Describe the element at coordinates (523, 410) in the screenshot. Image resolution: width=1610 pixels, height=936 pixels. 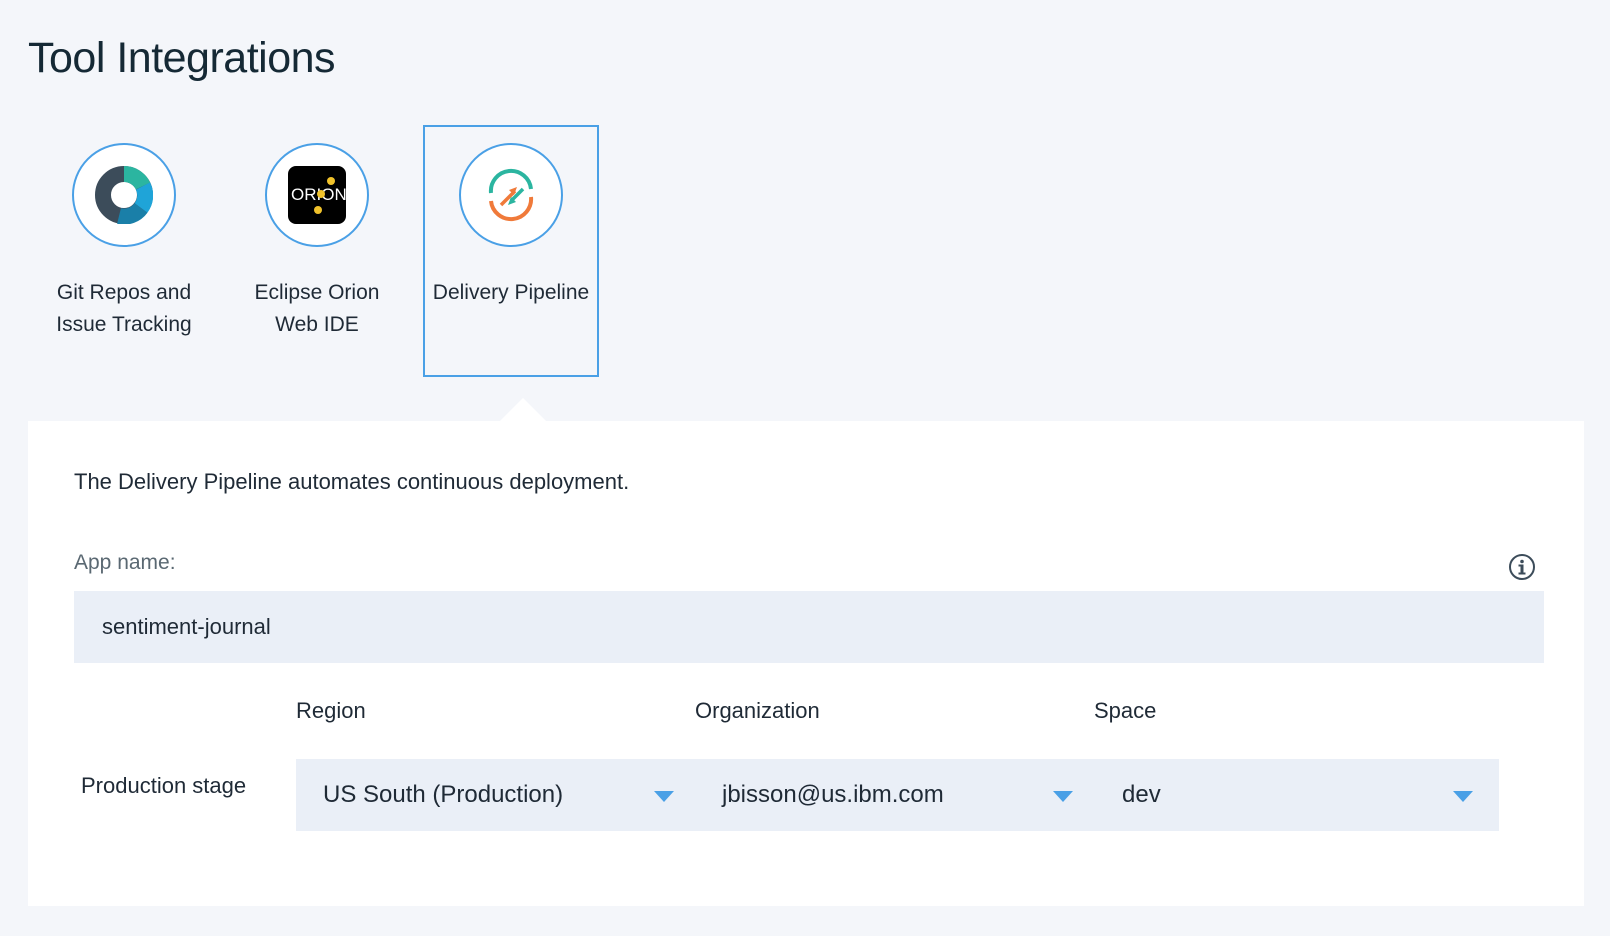
I see `selection-caret` at that location.